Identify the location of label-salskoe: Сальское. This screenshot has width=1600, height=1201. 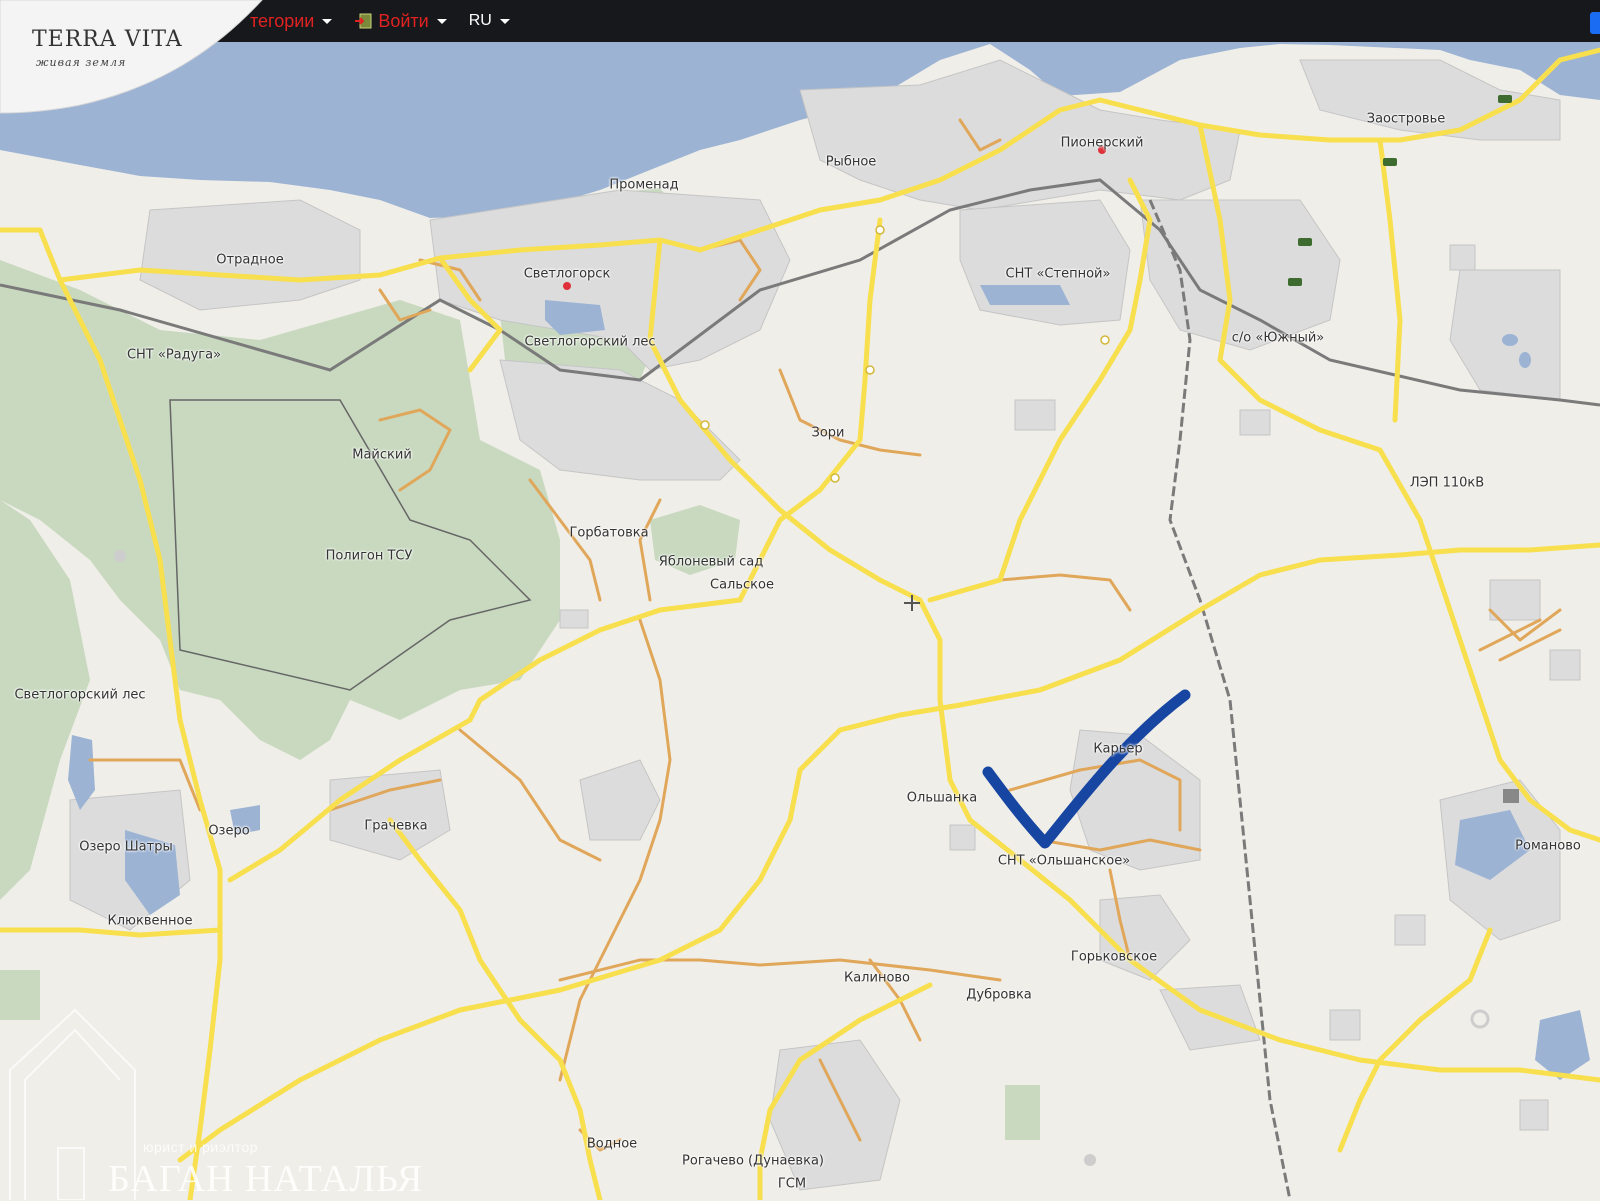
(742, 585).